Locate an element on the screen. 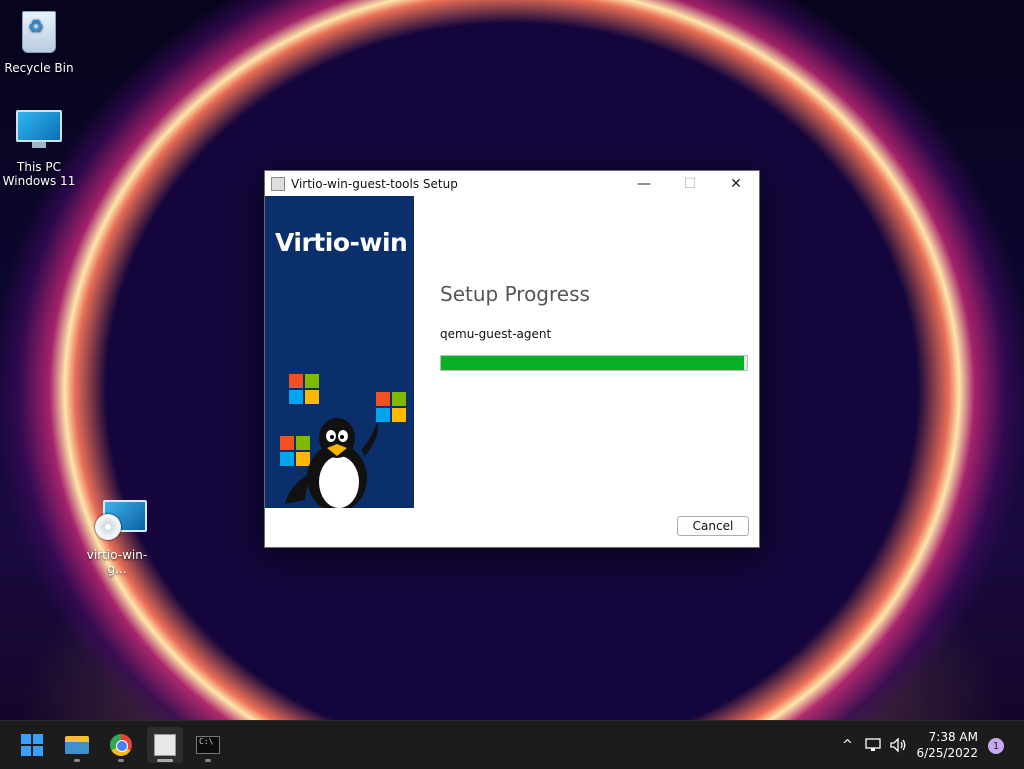  taskbar-chrome is located at coordinates (121, 745).